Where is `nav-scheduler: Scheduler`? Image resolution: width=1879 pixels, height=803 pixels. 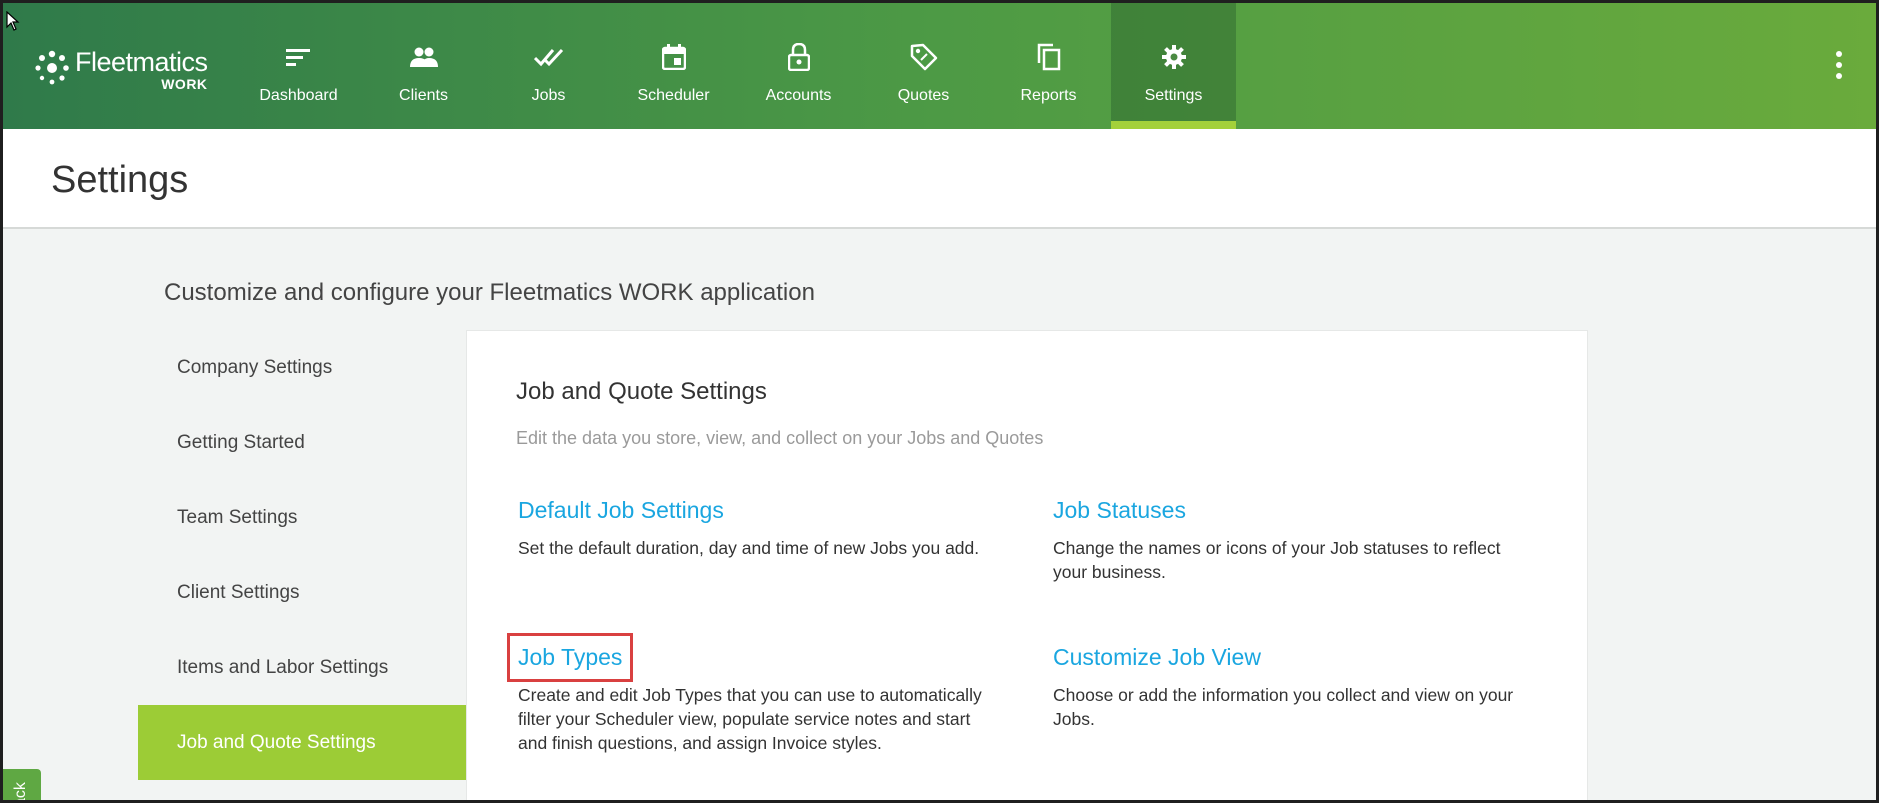 nav-scheduler: Scheduler is located at coordinates (673, 66).